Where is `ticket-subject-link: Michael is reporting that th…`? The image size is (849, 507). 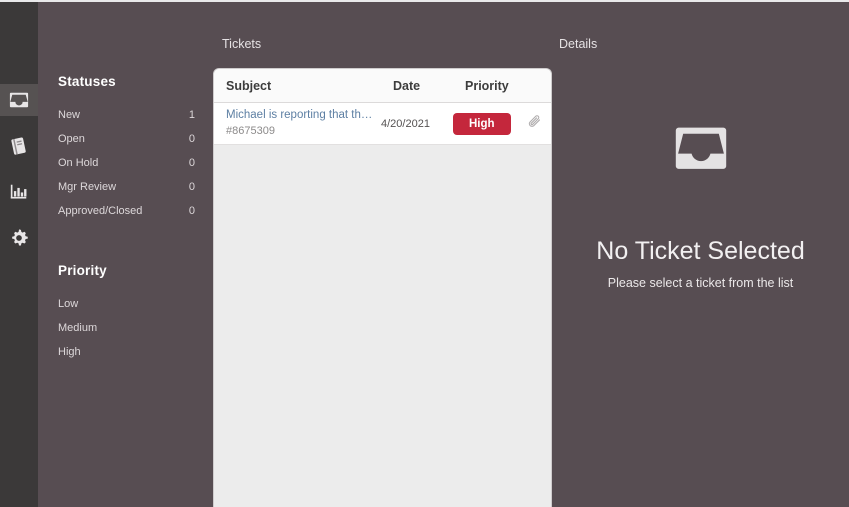
ticket-subject-link: Michael is reporting that th… is located at coordinates (303, 116).